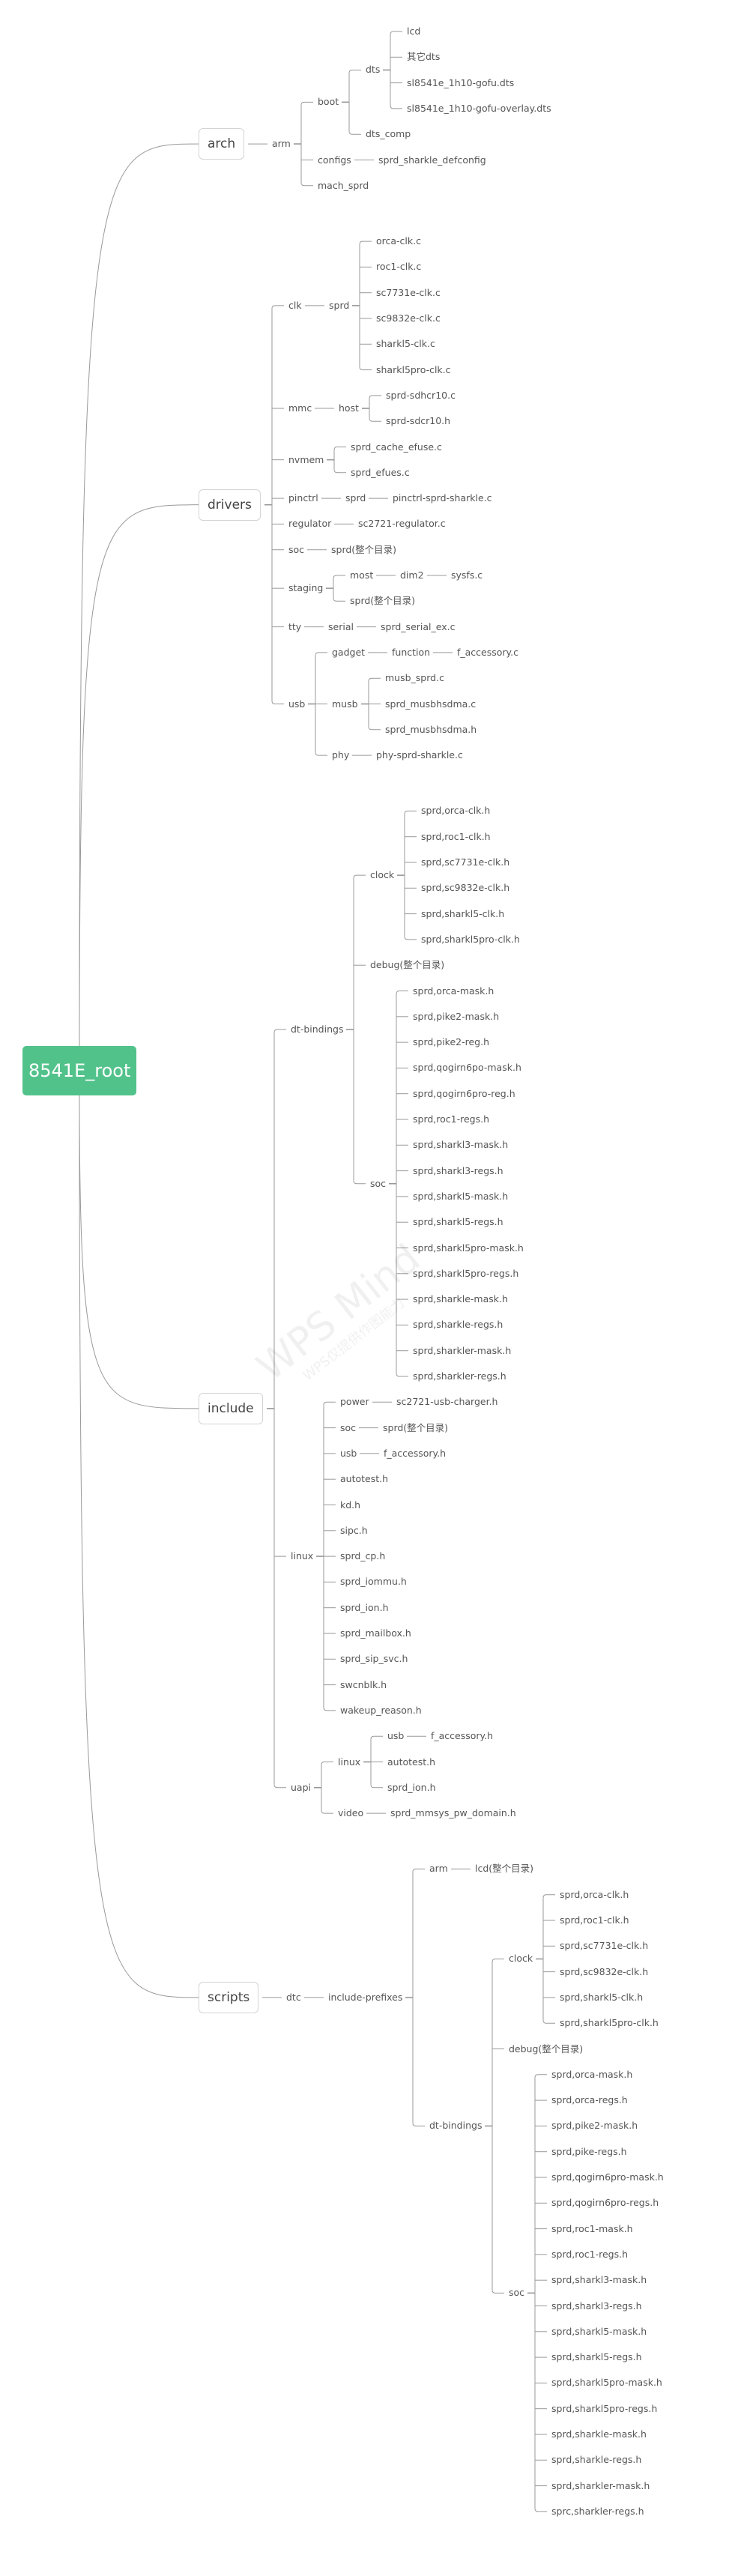 The width and height of the screenshot is (738, 2576). I want to click on subtopic-sc7731e-clk-c: sc7731e-clk.c, so click(409, 293).